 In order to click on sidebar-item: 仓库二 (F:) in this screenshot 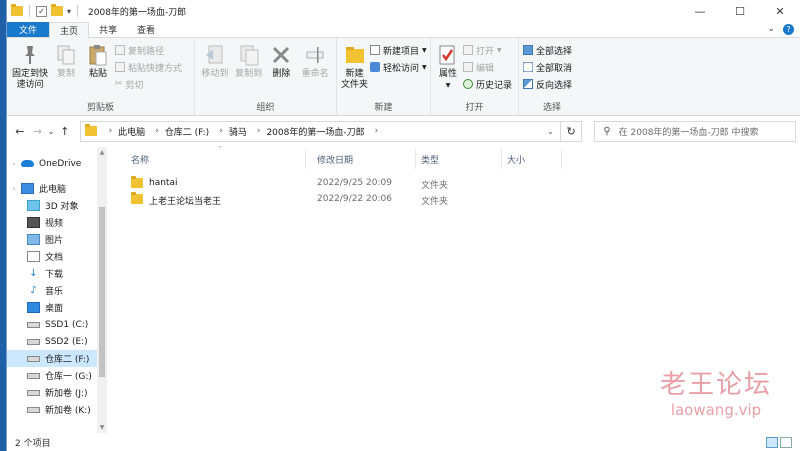, I will do `click(57, 358)`.